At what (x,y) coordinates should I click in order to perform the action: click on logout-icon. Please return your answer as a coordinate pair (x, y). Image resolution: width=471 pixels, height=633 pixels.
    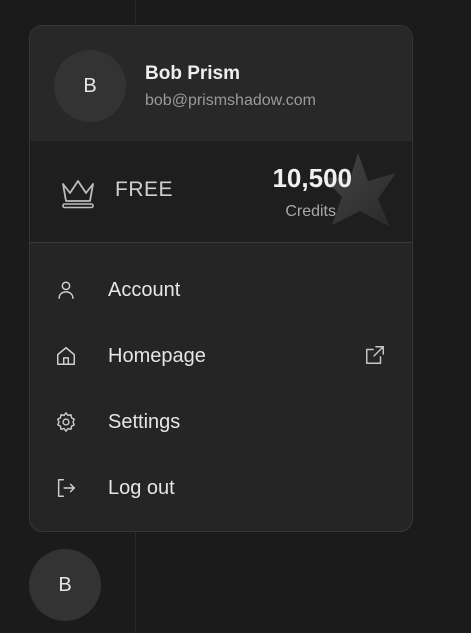
    Looking at the image, I should click on (66, 488).